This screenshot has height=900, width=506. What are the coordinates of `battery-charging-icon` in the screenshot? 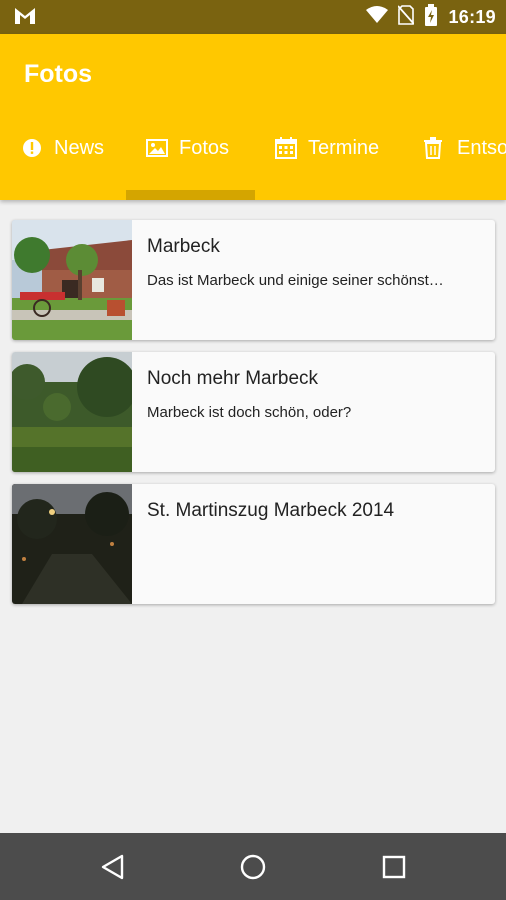 It's located at (431, 17).